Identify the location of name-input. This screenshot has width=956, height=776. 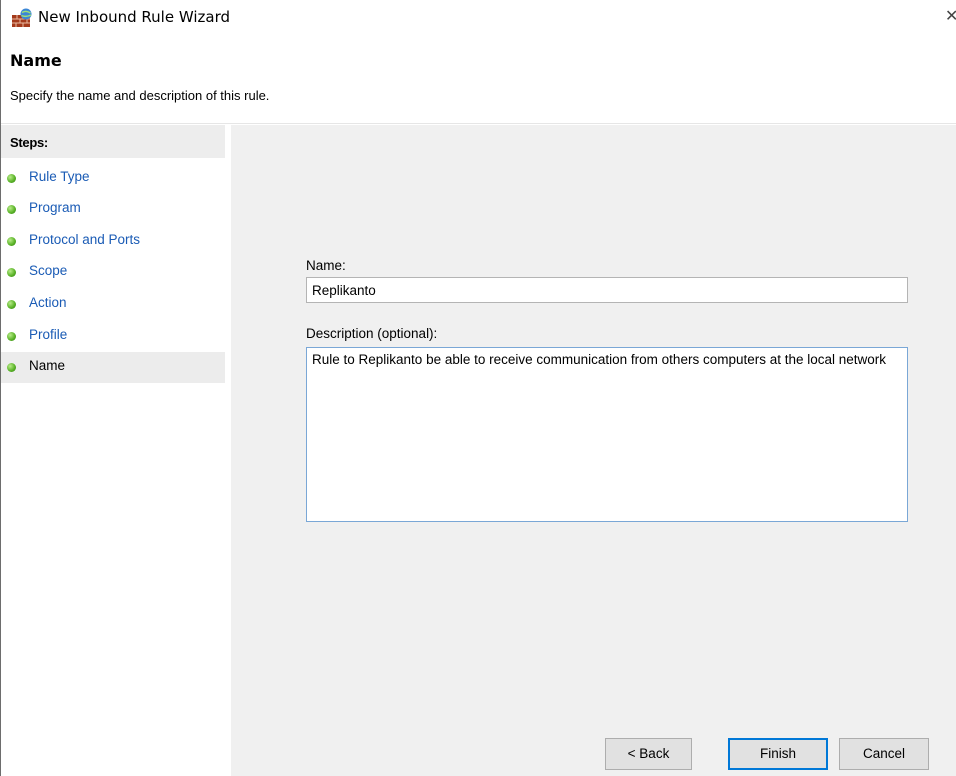
(607, 290).